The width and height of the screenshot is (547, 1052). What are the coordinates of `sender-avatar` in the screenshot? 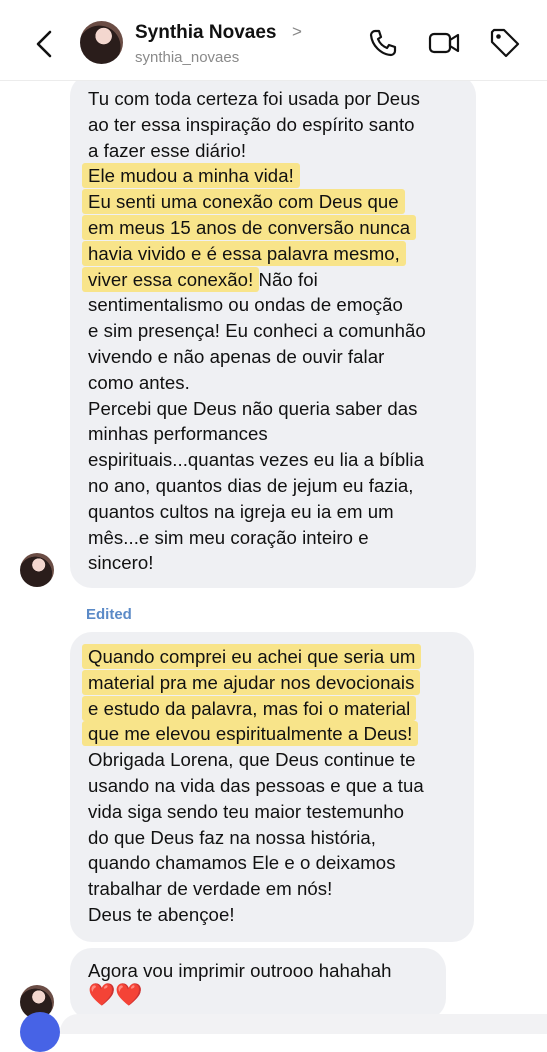 It's located at (37, 570).